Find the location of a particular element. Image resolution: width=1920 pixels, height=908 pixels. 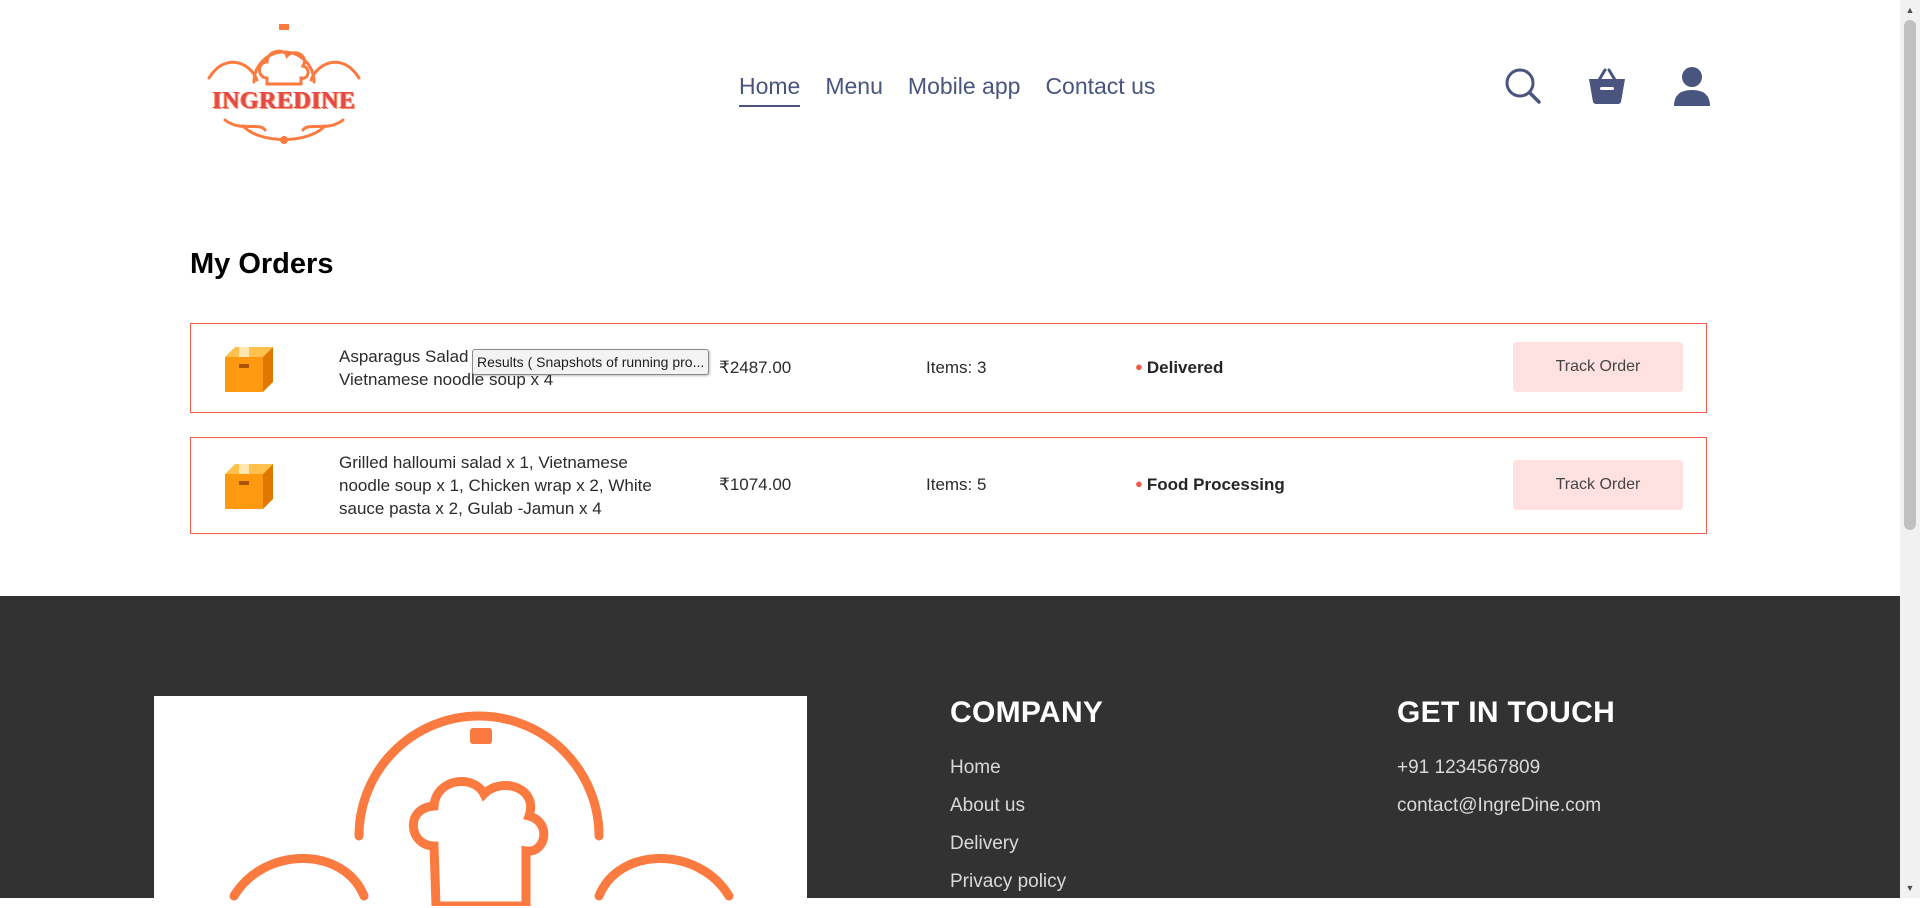

profile-button is located at coordinates (1692, 89).